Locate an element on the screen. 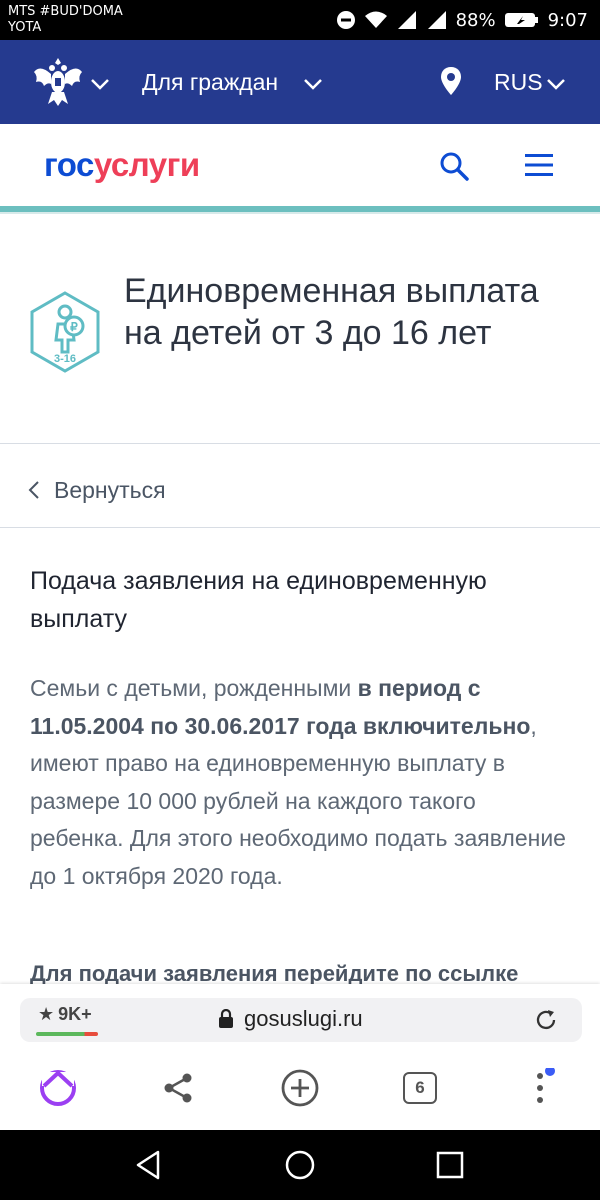 The height and width of the screenshot is (1200, 600). alice-assistant-button is located at coordinates (58, 1088).